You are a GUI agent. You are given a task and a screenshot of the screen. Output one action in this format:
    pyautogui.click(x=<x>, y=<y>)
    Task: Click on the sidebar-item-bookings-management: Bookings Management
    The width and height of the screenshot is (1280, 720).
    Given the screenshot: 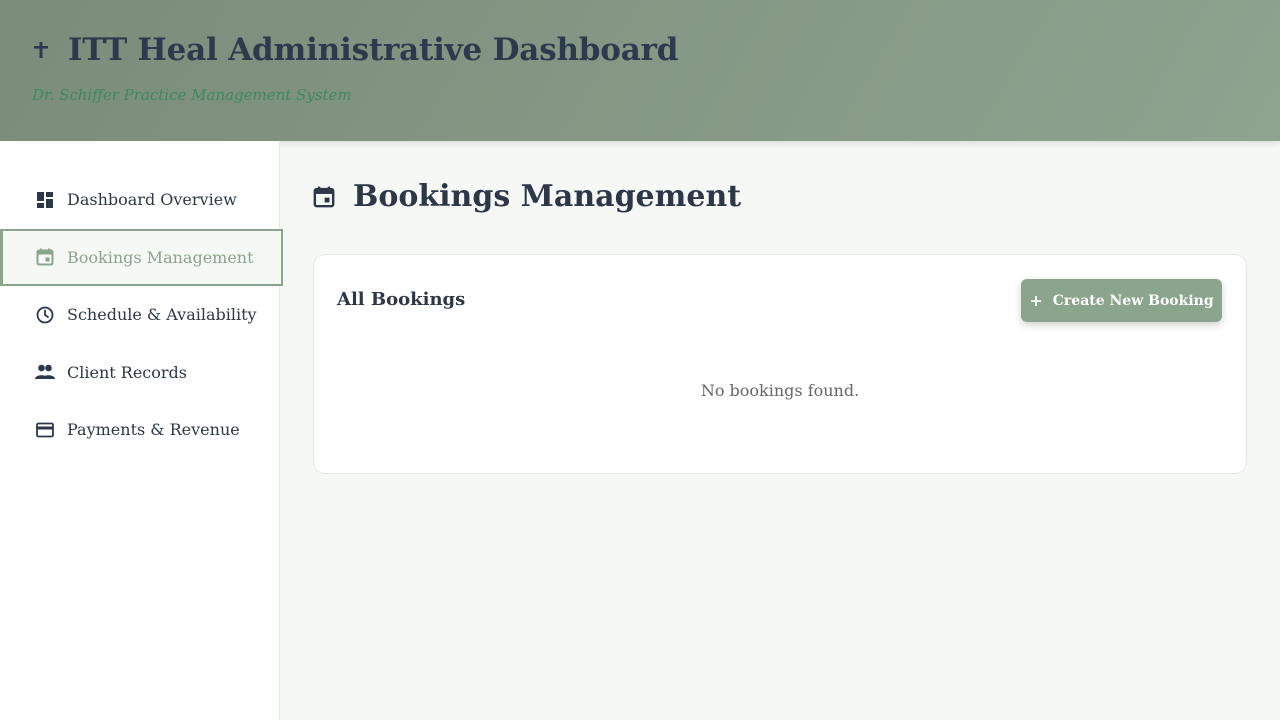 What is the action you would take?
    pyautogui.click(x=141, y=257)
    